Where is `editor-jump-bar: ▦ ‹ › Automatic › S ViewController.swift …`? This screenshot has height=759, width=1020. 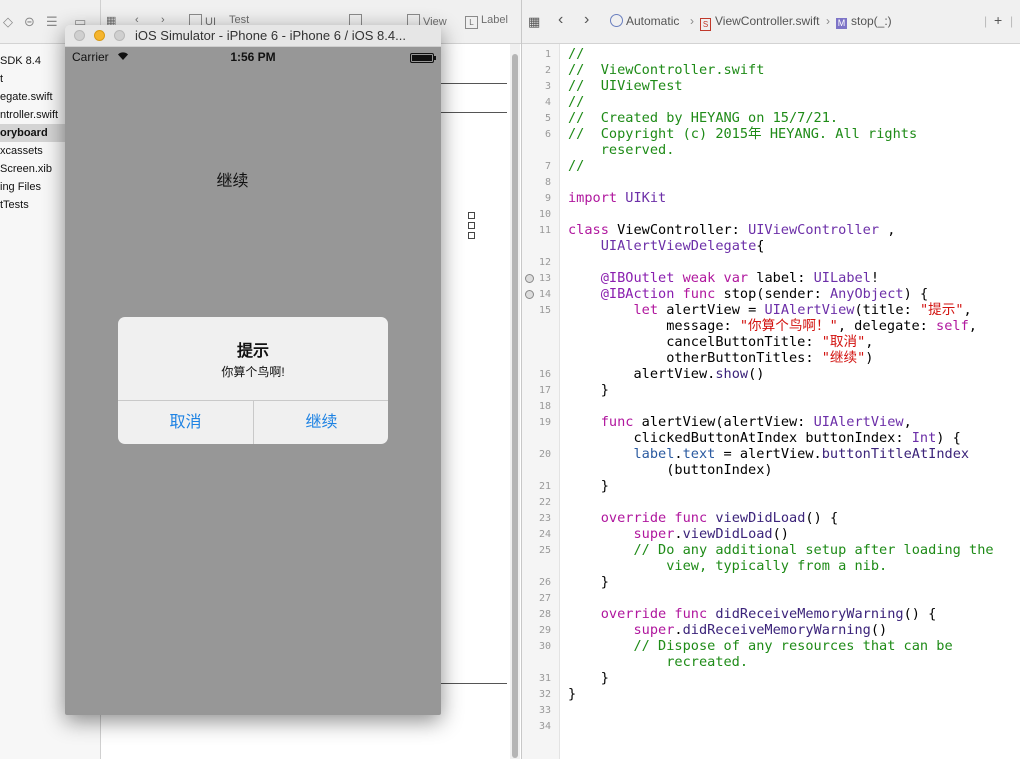 editor-jump-bar: ▦ ‹ › Automatic › S ViewController.swift … is located at coordinates (771, 22).